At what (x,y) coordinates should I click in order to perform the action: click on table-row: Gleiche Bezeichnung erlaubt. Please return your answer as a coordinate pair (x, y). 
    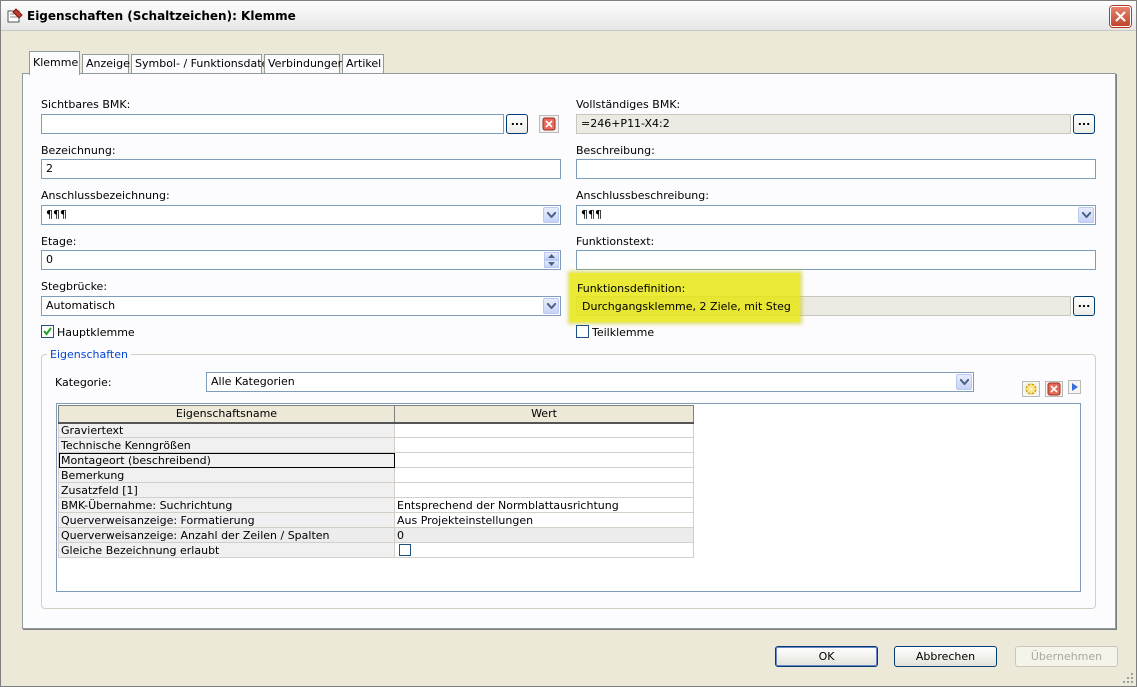
    Looking at the image, I should click on (376, 550).